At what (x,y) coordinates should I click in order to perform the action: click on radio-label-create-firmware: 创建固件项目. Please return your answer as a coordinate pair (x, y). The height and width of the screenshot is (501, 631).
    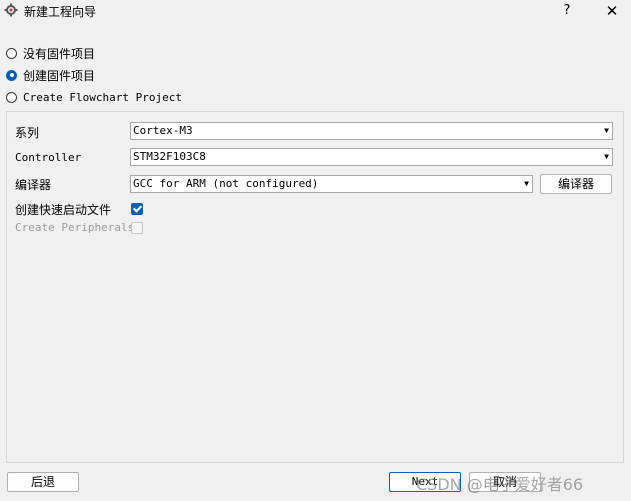
    Looking at the image, I should click on (59, 75).